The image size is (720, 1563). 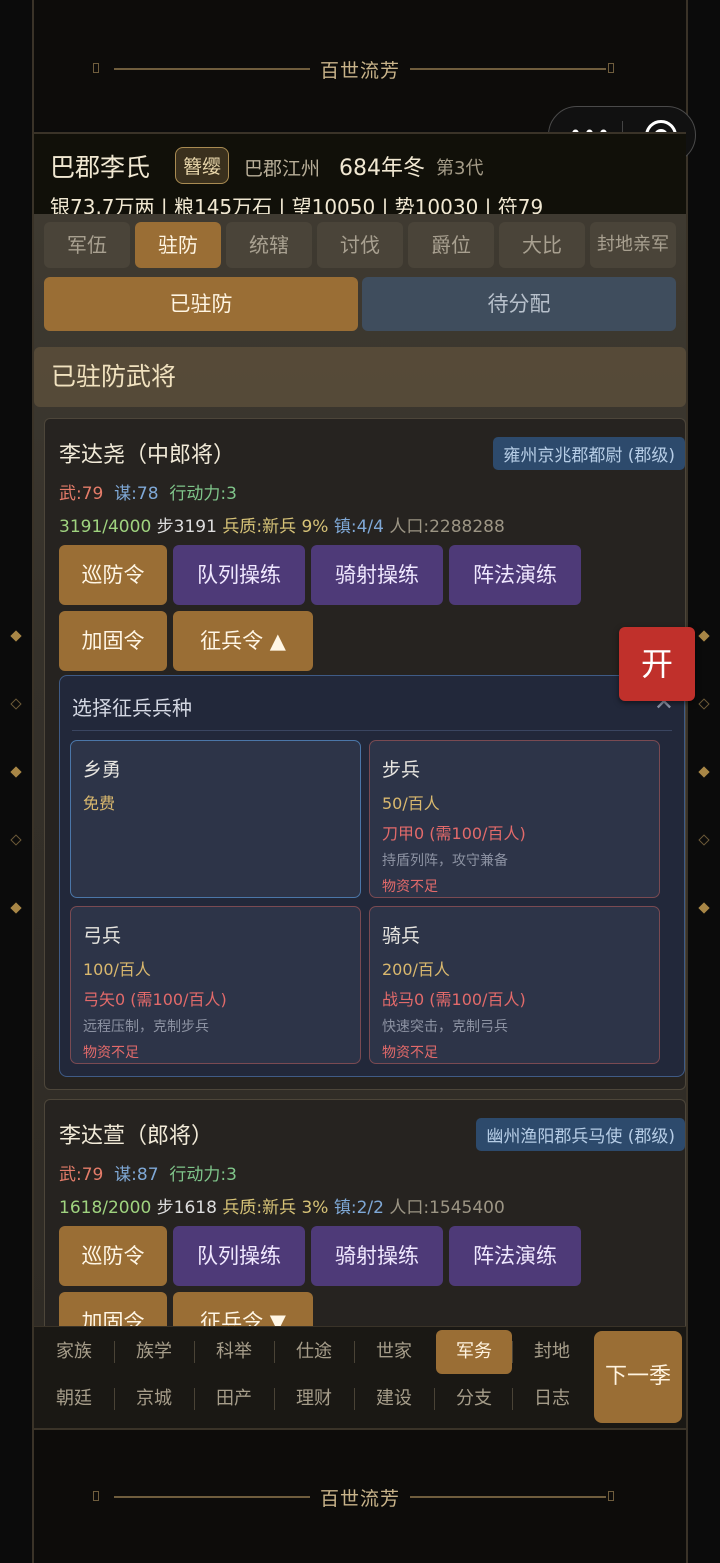 I want to click on troop-count: 3191/4000, so click(x=105, y=527).